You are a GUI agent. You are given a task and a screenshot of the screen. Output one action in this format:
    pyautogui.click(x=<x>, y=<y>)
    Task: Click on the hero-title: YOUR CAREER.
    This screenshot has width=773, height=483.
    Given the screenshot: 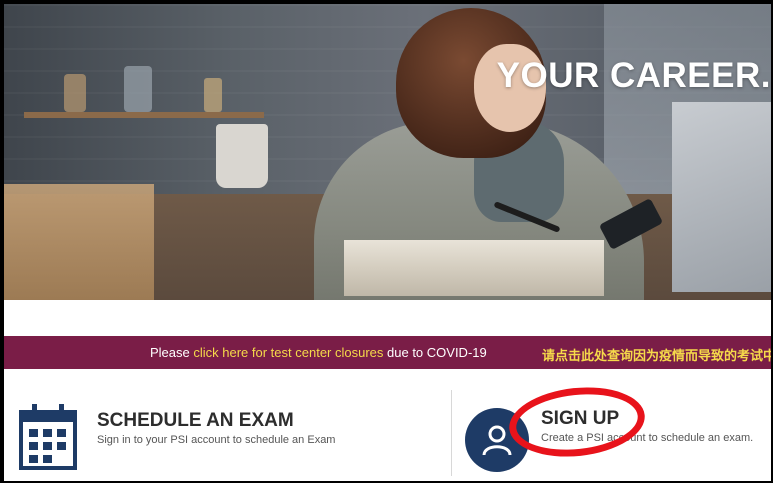 What is the action you would take?
    pyautogui.click(x=633, y=75)
    